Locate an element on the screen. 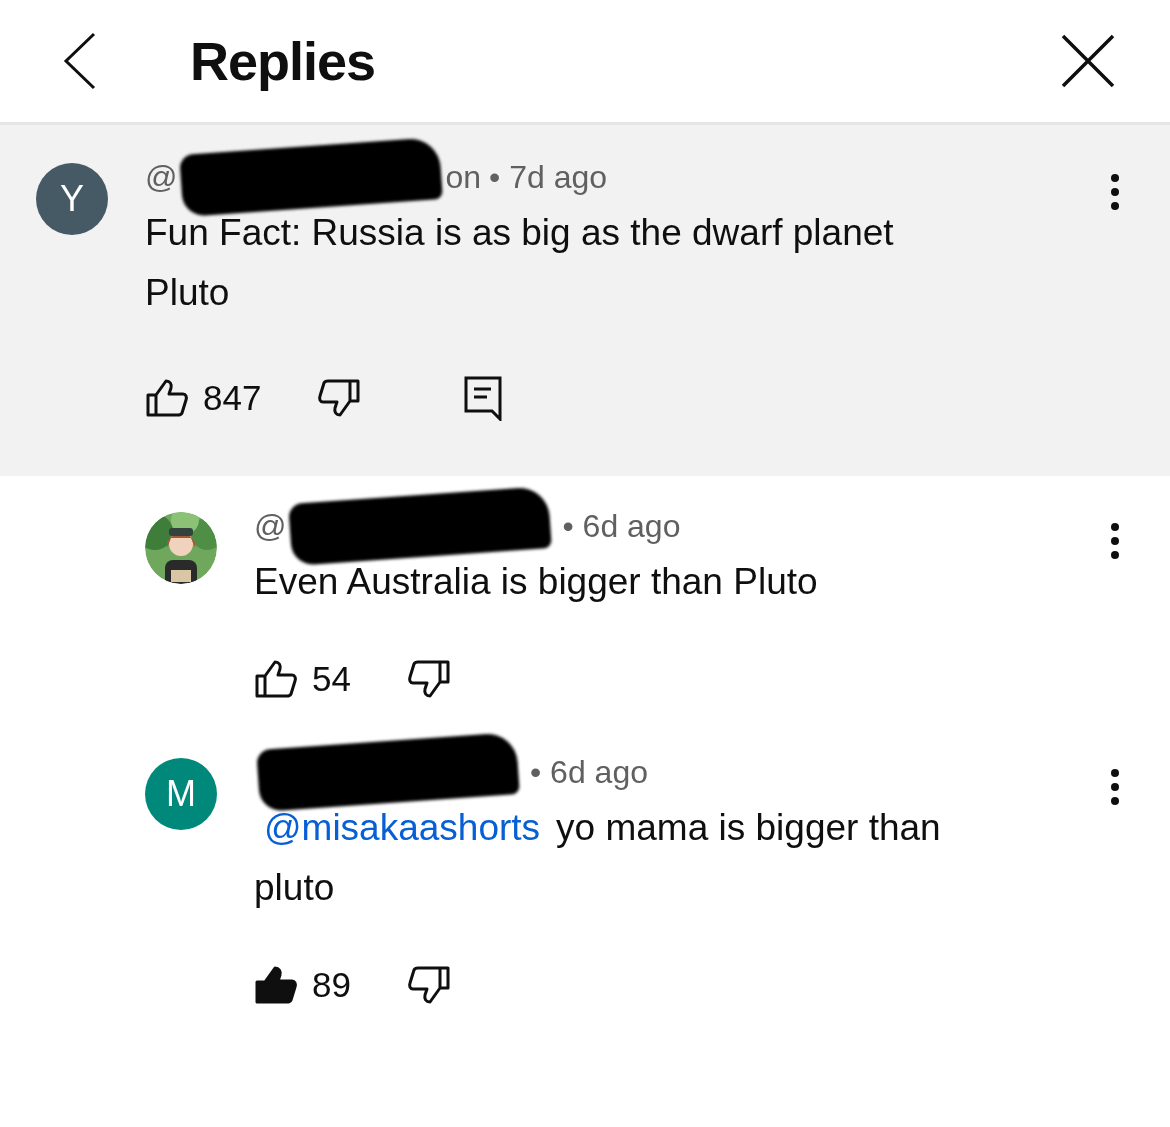  timestamp: • 7d ago is located at coordinates (548, 177).